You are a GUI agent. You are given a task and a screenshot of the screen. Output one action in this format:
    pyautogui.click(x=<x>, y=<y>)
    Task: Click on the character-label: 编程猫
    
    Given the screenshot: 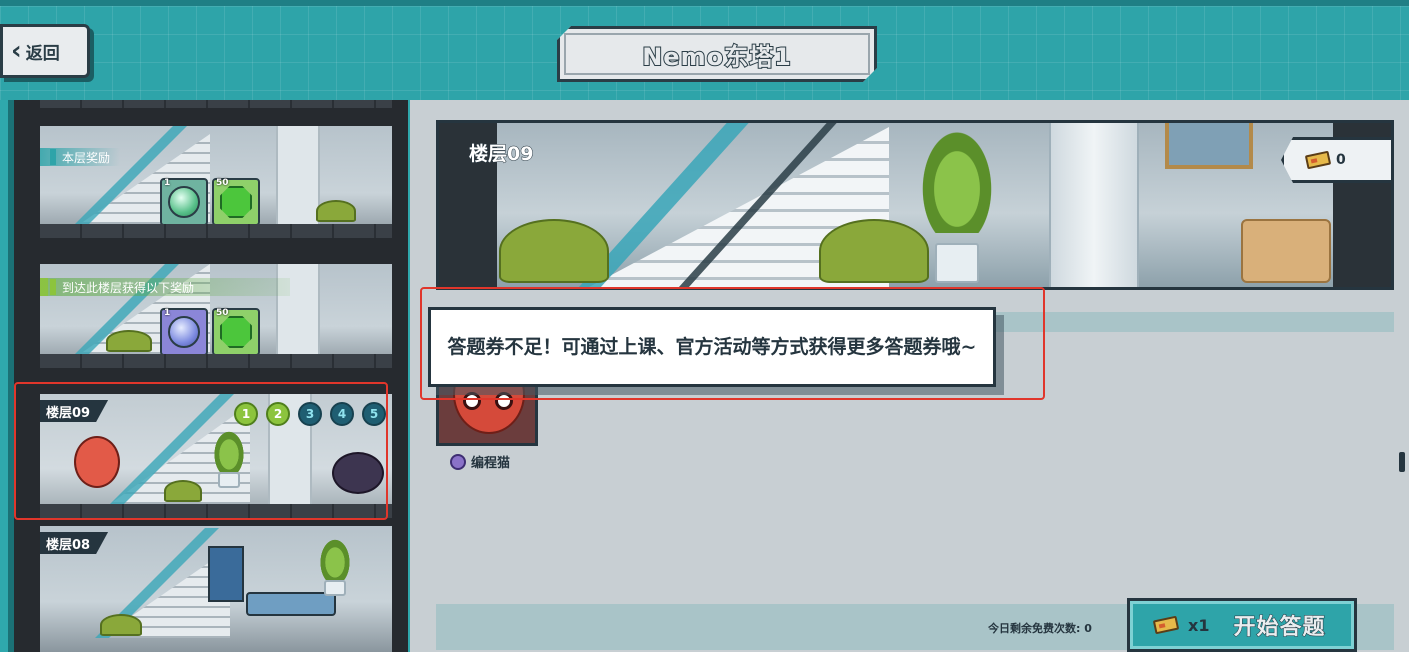 What is the action you would take?
    pyautogui.click(x=480, y=461)
    